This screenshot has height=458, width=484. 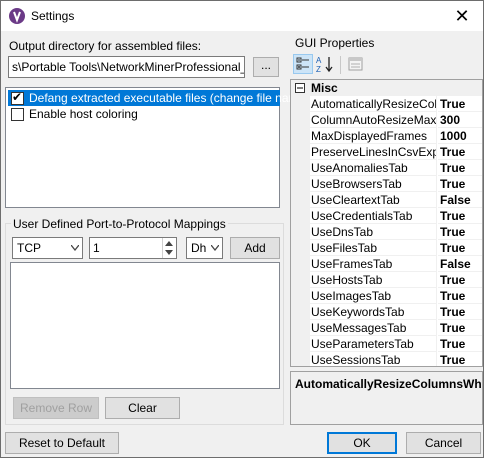 I want to click on property-row: UseSessionsTab True, so click(x=386, y=359).